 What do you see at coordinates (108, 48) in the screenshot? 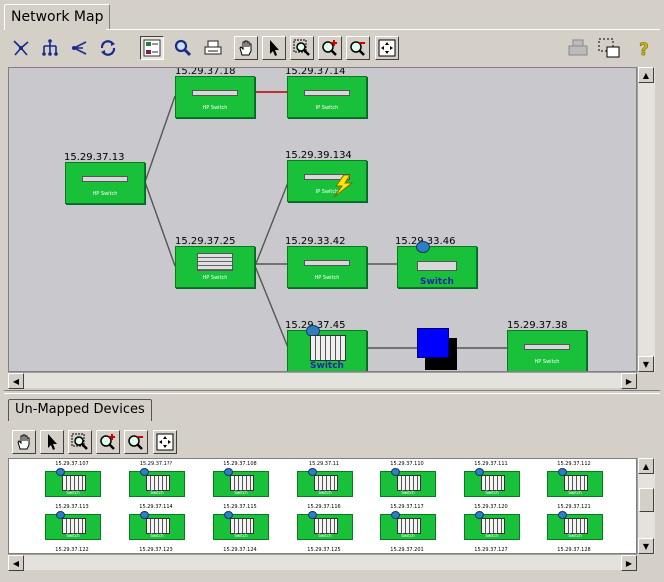
I see `refresh-icon` at bounding box center [108, 48].